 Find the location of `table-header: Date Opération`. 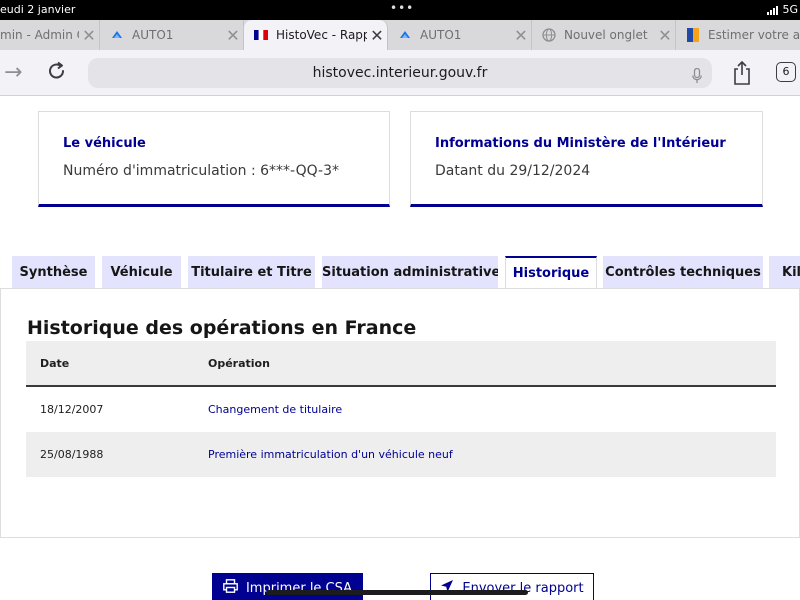

table-header: Date Opération is located at coordinates (401, 364).